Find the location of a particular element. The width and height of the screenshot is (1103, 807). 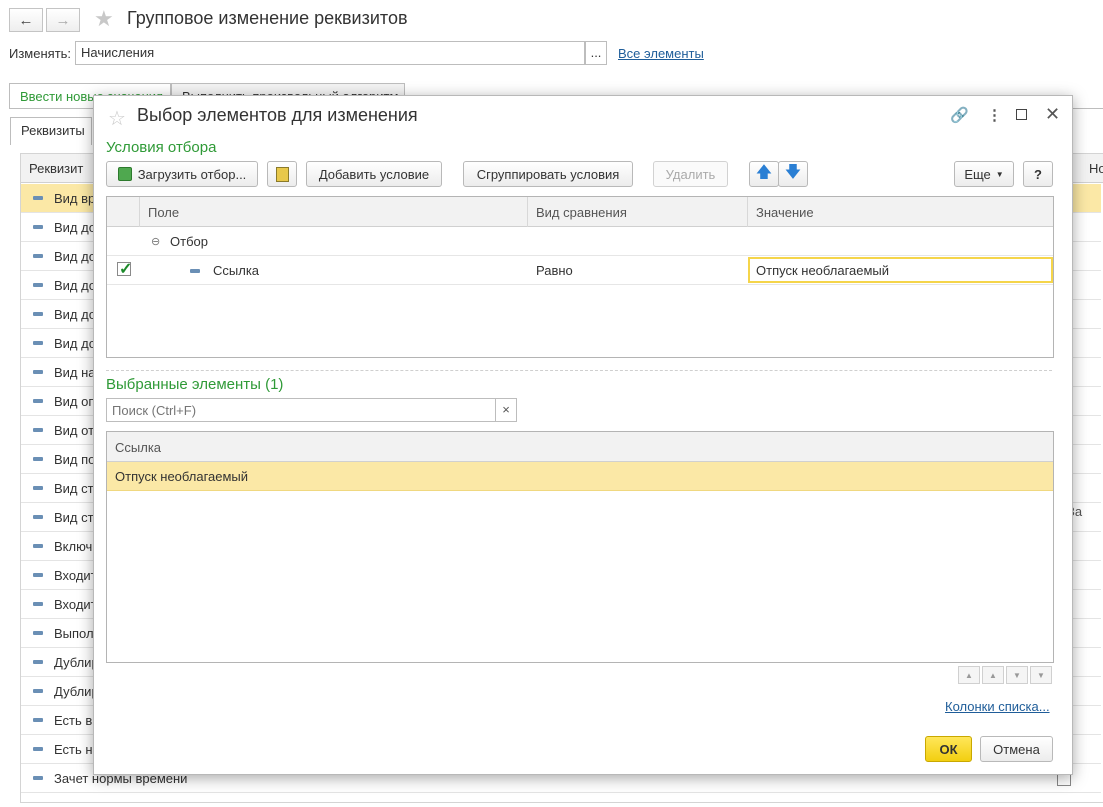

attribute-row-label: Есть в is located at coordinates (73, 720).